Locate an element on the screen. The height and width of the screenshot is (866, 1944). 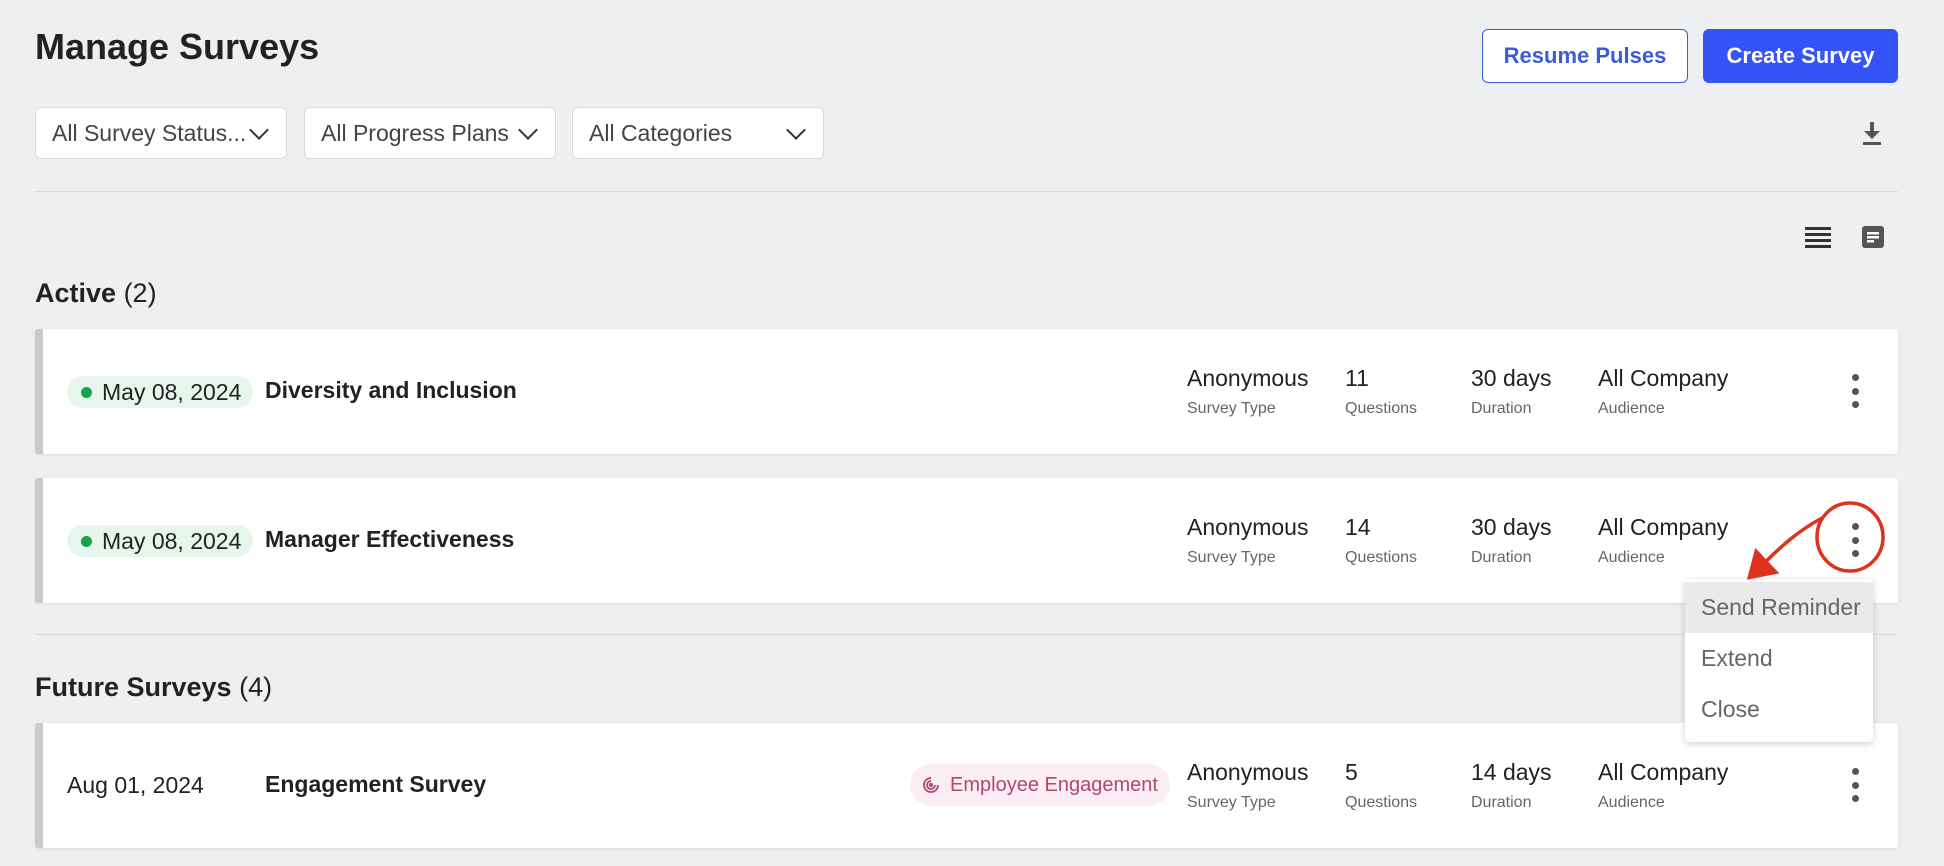
questions-field: 5 Questions is located at coordinates (1381, 785).